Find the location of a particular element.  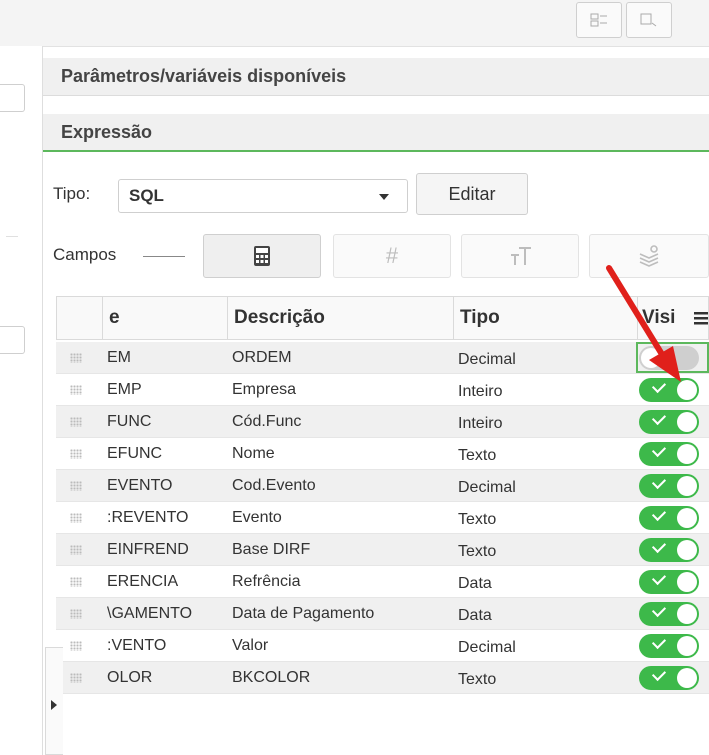

tipo-select-value: SQL is located at coordinates (146, 195).